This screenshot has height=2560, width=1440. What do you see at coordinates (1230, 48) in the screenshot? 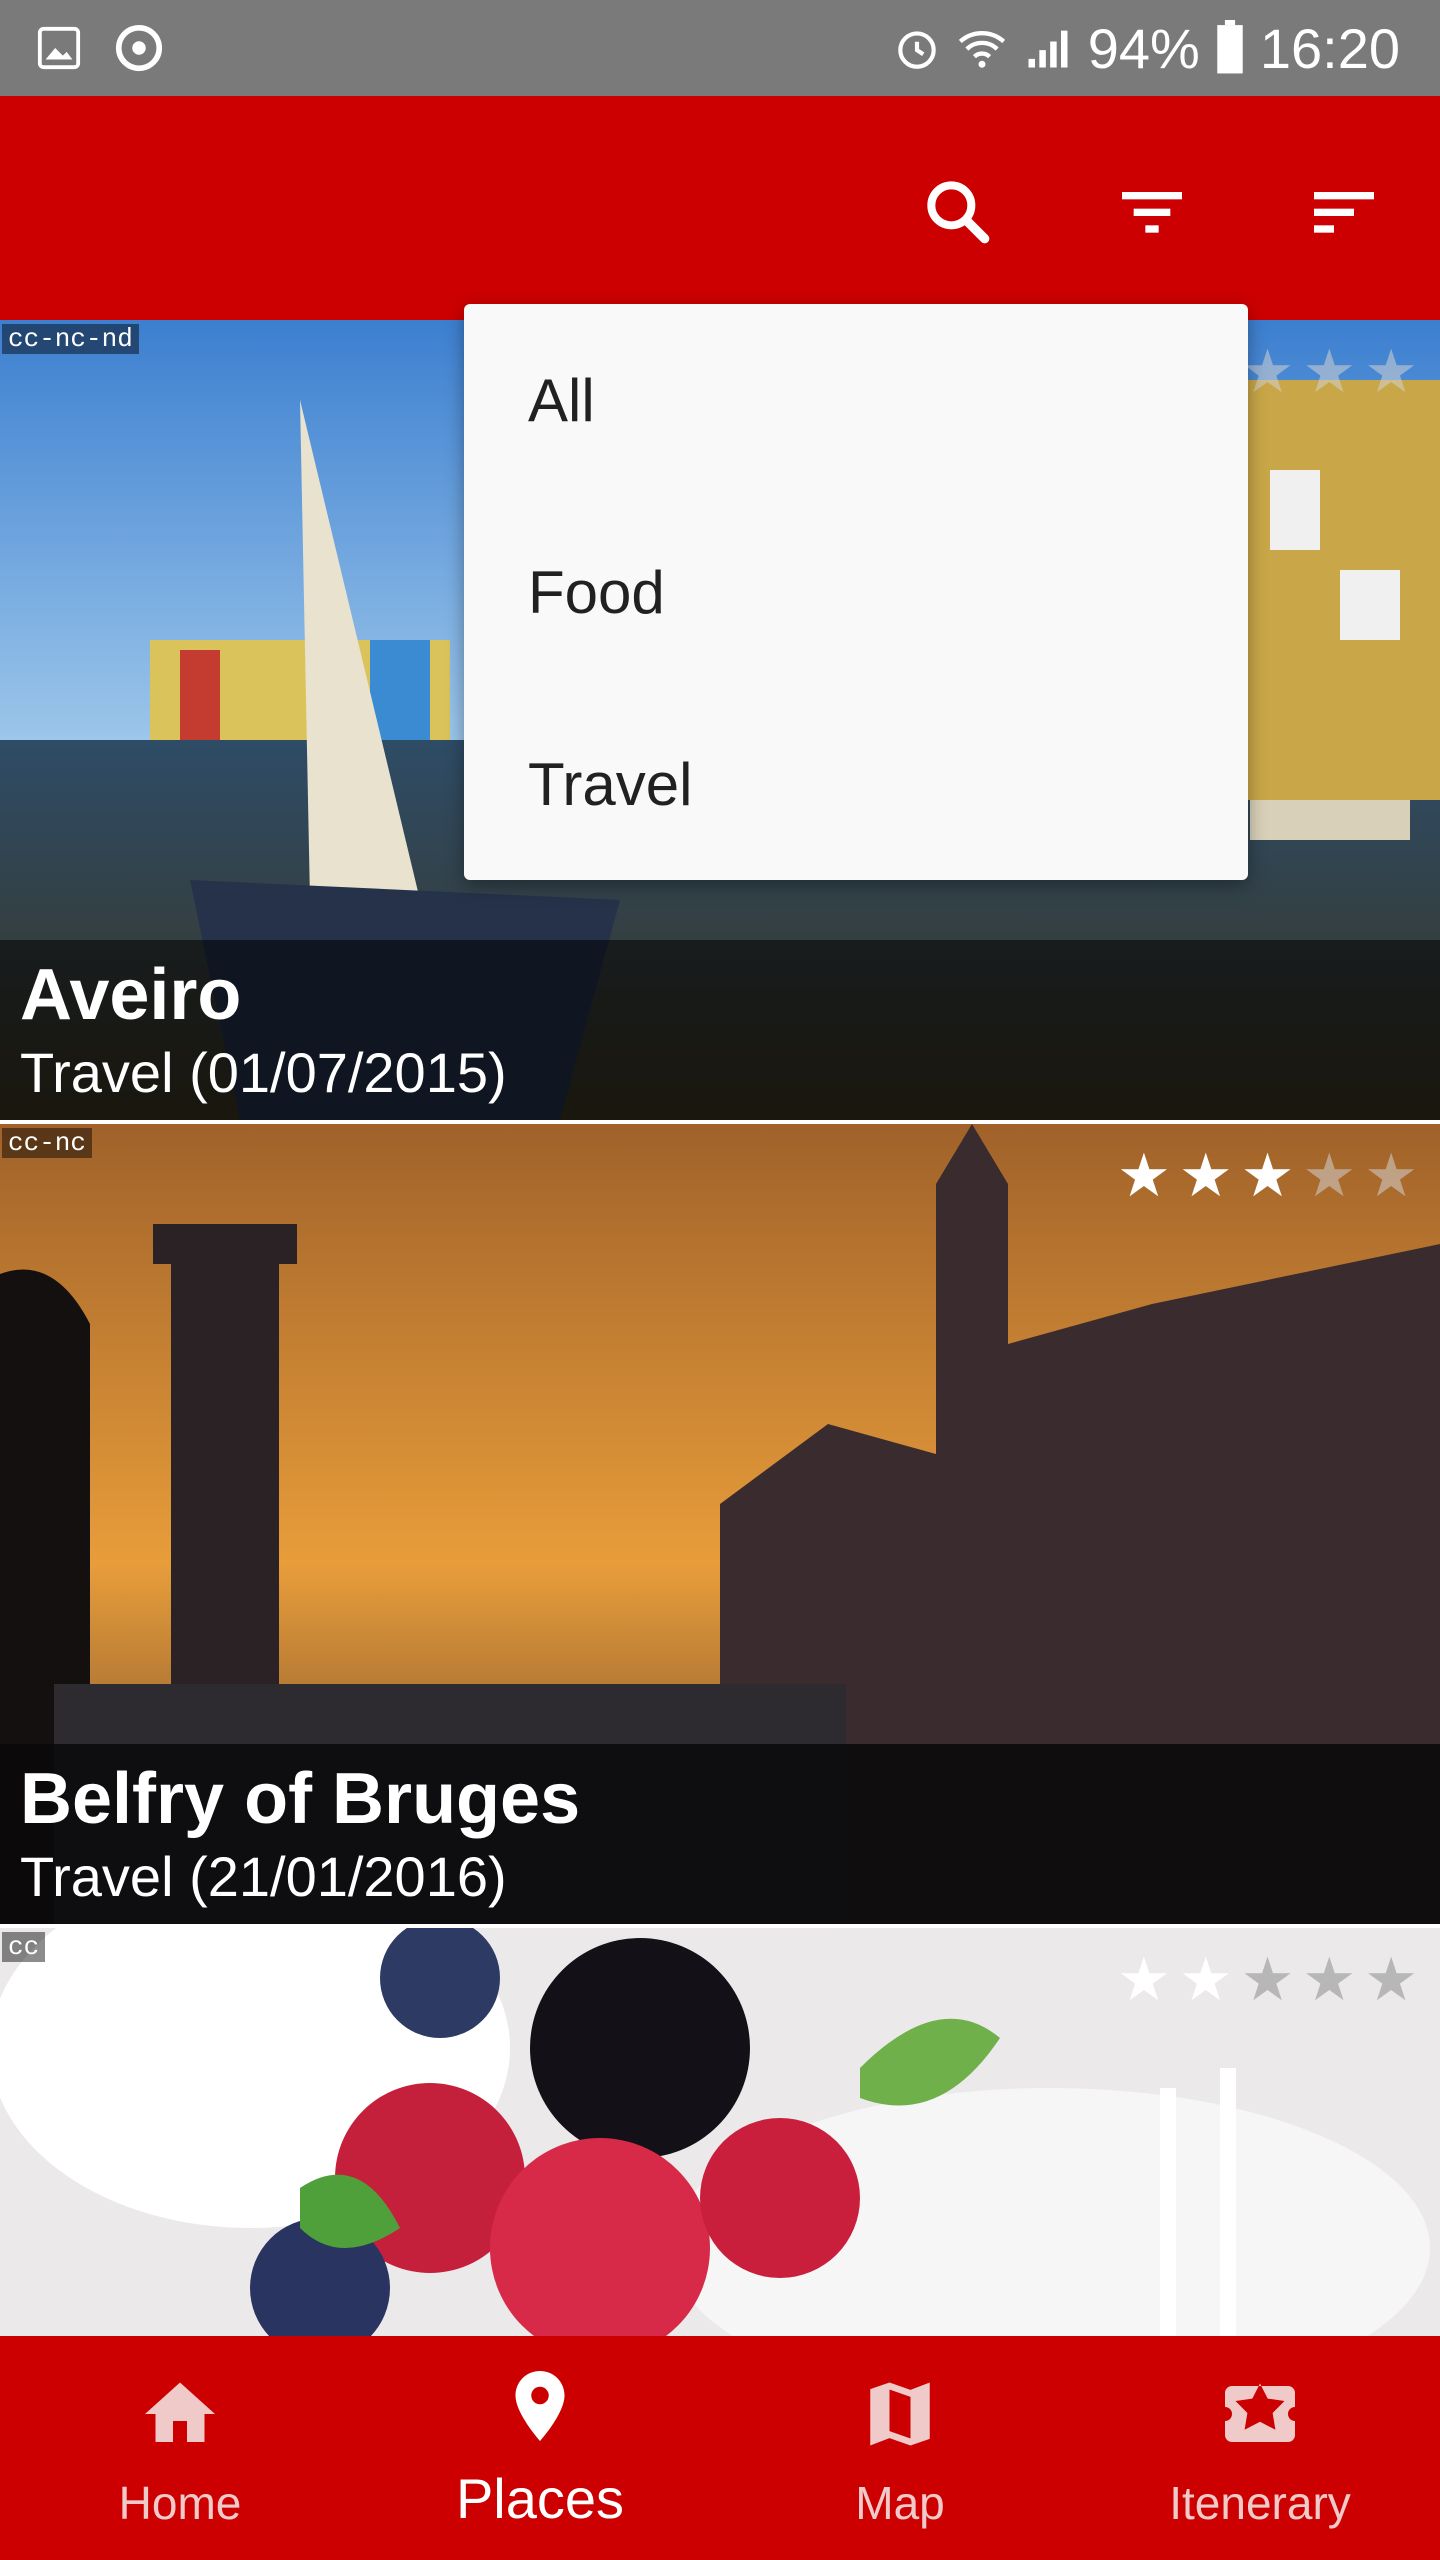
I see `battery-icon` at bounding box center [1230, 48].